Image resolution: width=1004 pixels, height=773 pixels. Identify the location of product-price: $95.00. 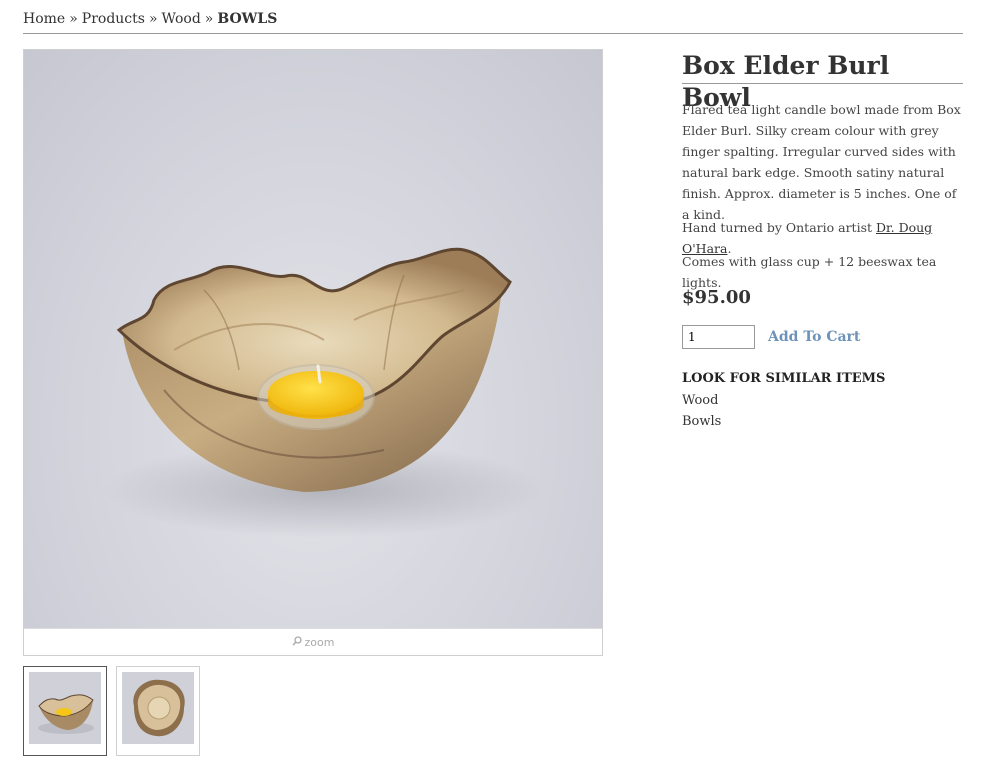
(716, 297).